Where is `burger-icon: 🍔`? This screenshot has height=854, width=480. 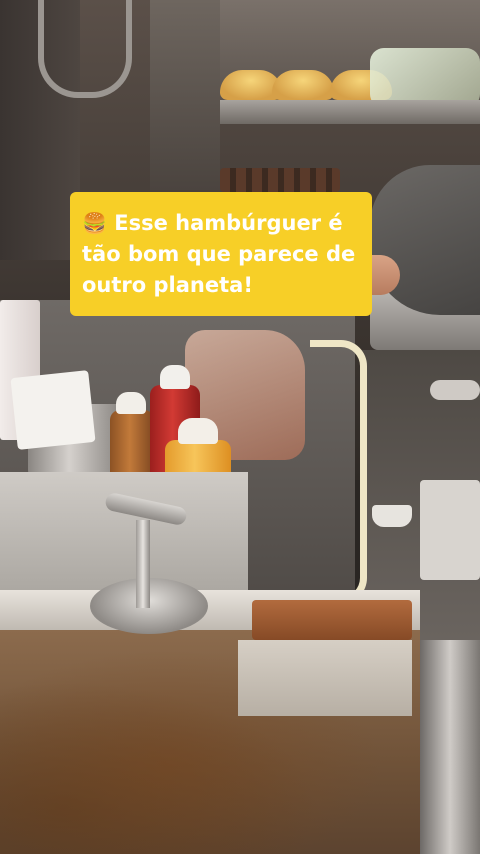 burger-icon: 🍔 is located at coordinates (94, 222).